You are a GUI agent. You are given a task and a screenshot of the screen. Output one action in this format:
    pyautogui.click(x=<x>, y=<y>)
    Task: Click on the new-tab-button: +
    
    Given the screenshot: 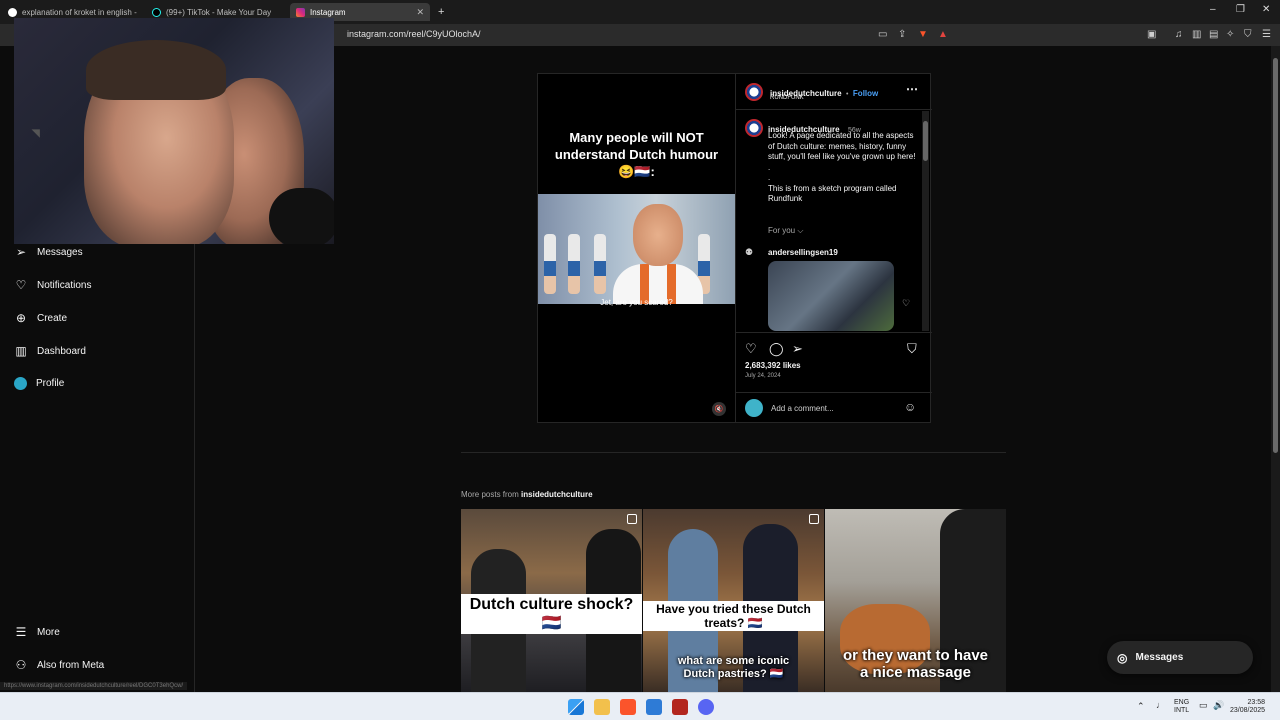 What is the action you would take?
    pyautogui.click(x=444, y=12)
    